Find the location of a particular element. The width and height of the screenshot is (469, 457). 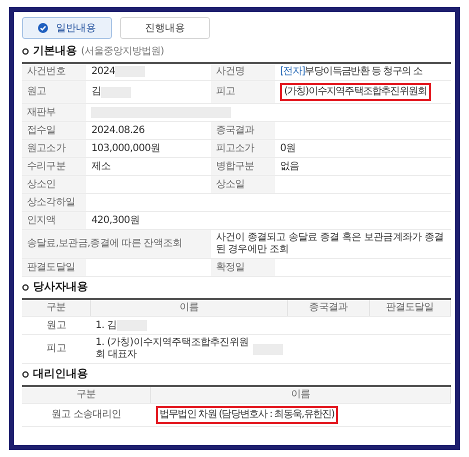

field-value: 사건이 종결되고 송달료 종결 혹은 보관금계좌가 종결된 경우에만 조회 is located at coordinates (330, 244).